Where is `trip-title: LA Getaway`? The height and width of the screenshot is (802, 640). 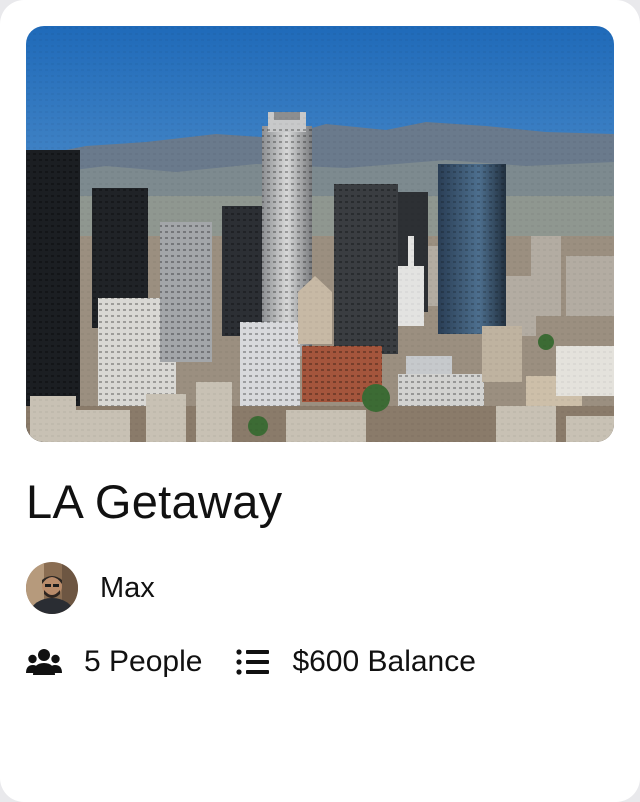
trip-title: LA Getaway is located at coordinates (154, 501).